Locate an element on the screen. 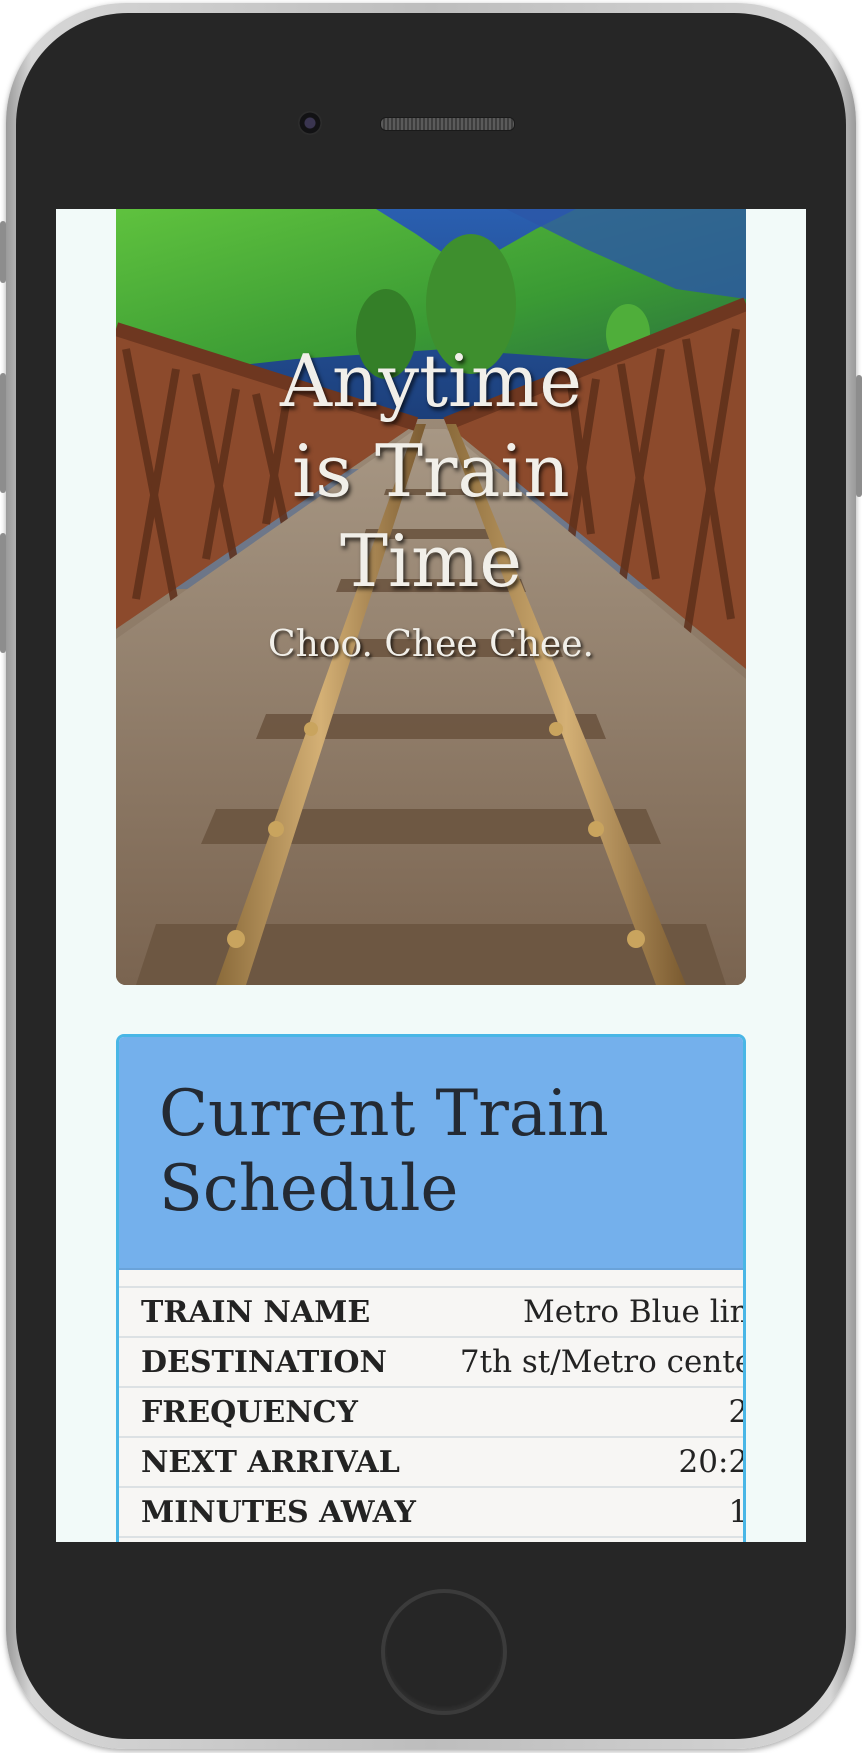 The image size is (862, 1753). row-label: TRAIN NAME is located at coordinates (256, 1312).